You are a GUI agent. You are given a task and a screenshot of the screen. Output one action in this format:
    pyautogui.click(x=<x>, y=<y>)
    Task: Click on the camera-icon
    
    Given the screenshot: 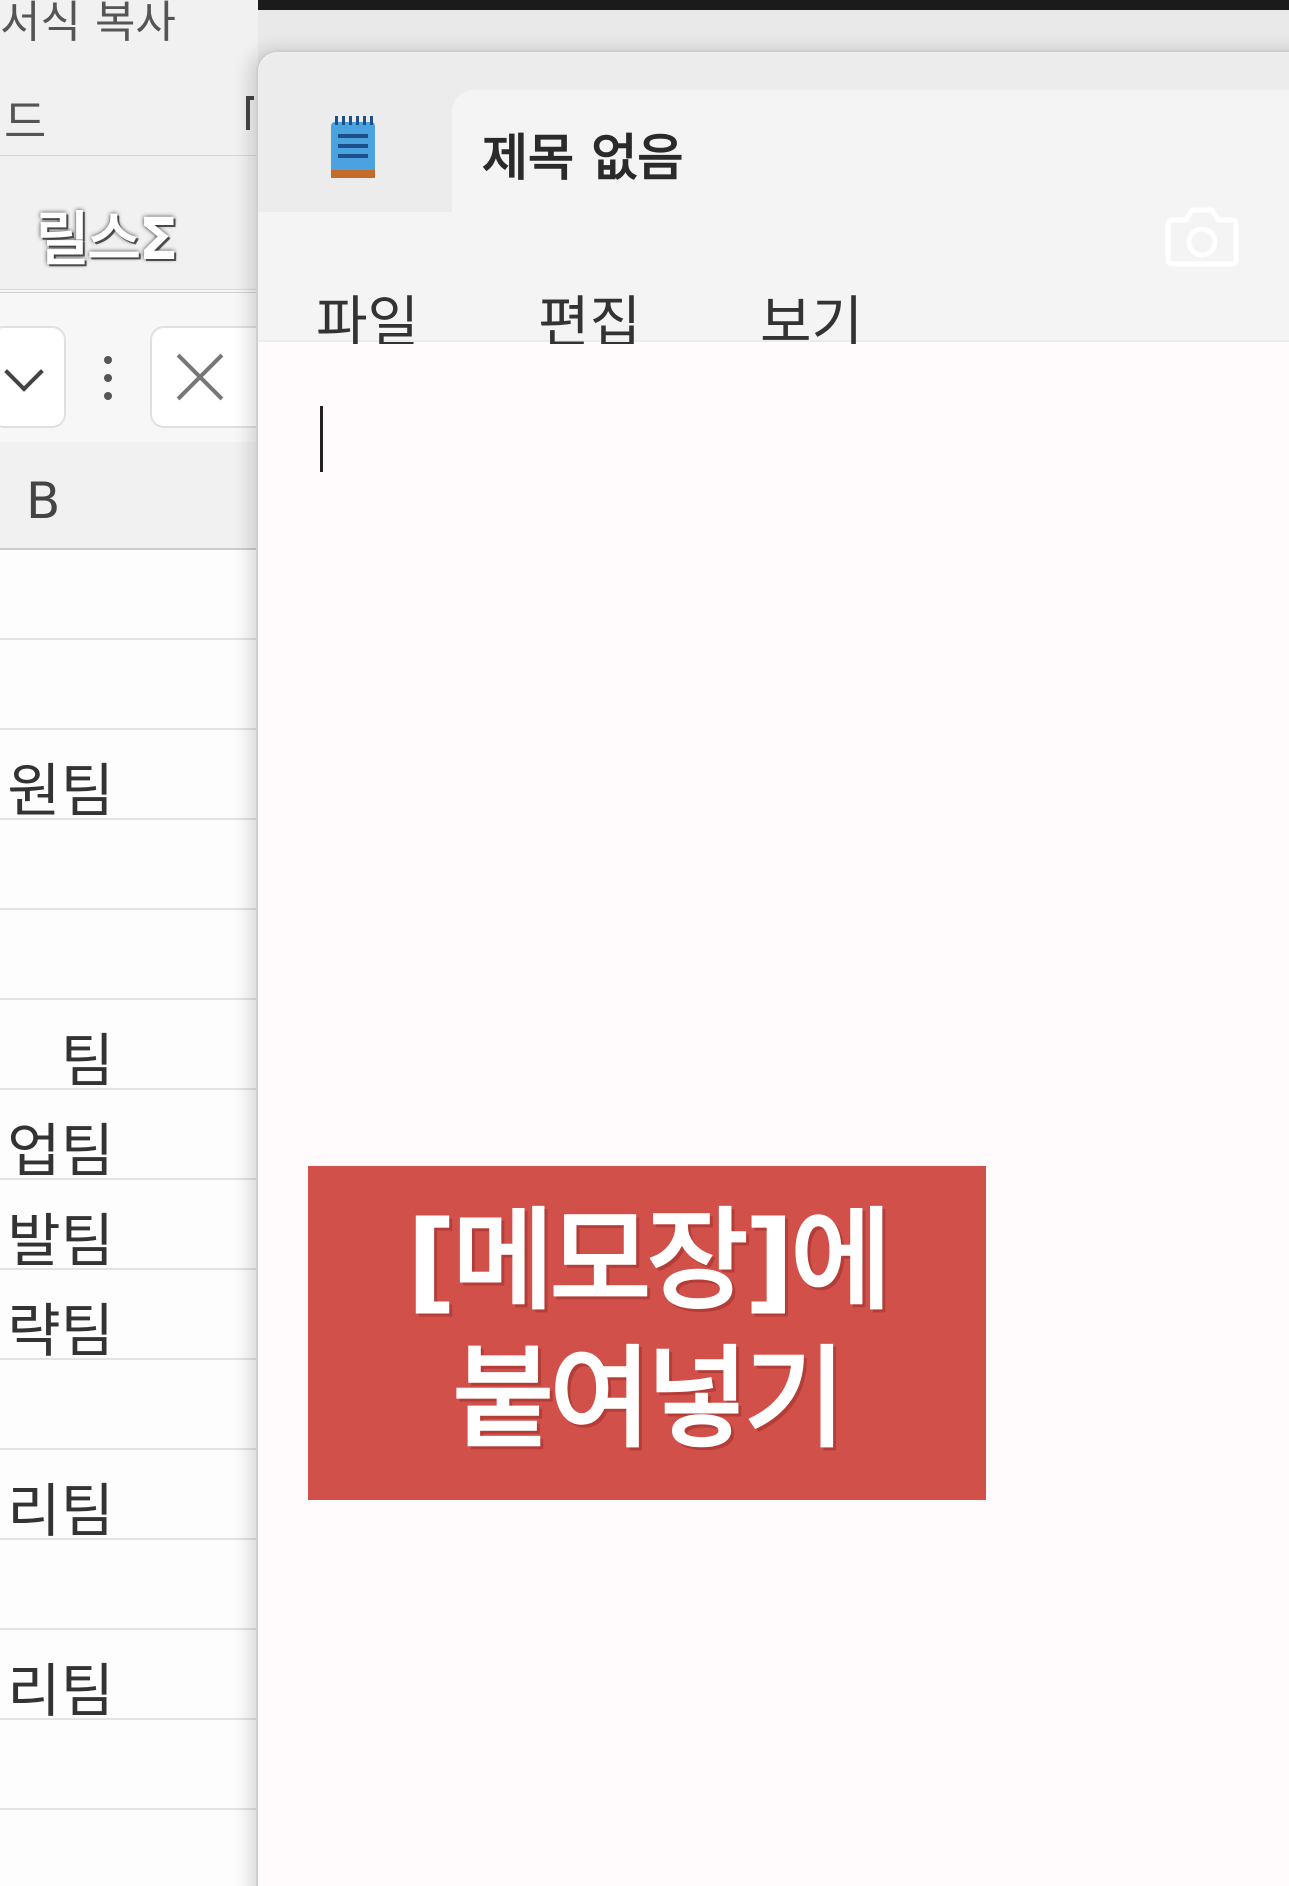 What is the action you would take?
    pyautogui.click(x=1202, y=235)
    